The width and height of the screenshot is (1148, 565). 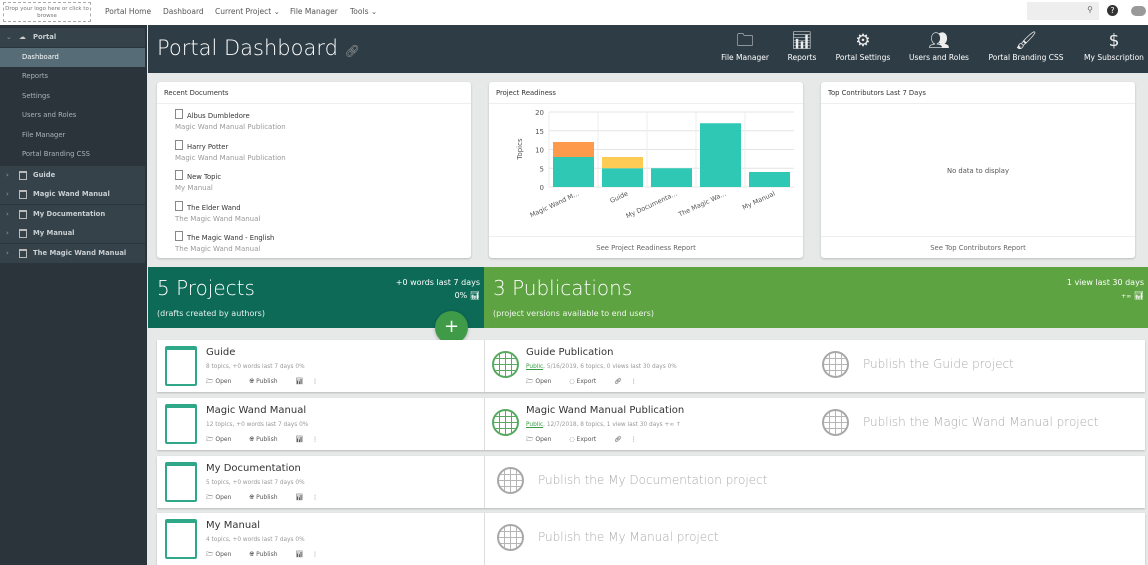 I want to click on project-name: My Documentation, so click(x=253, y=468).